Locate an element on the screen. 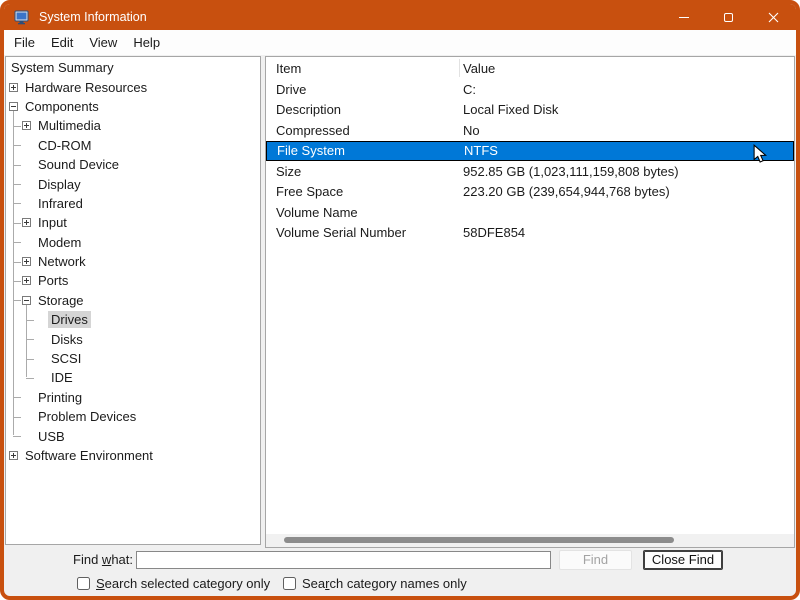  tree-item-label: Storage is located at coordinates (61, 300).